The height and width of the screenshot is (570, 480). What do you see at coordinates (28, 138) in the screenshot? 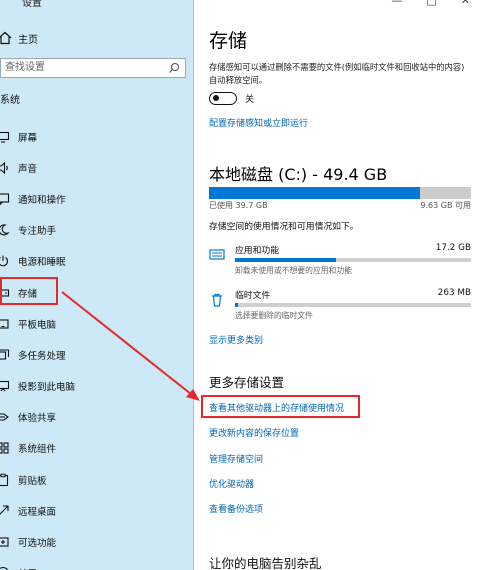
I see `sidebar-item-label: 屏幕` at bounding box center [28, 138].